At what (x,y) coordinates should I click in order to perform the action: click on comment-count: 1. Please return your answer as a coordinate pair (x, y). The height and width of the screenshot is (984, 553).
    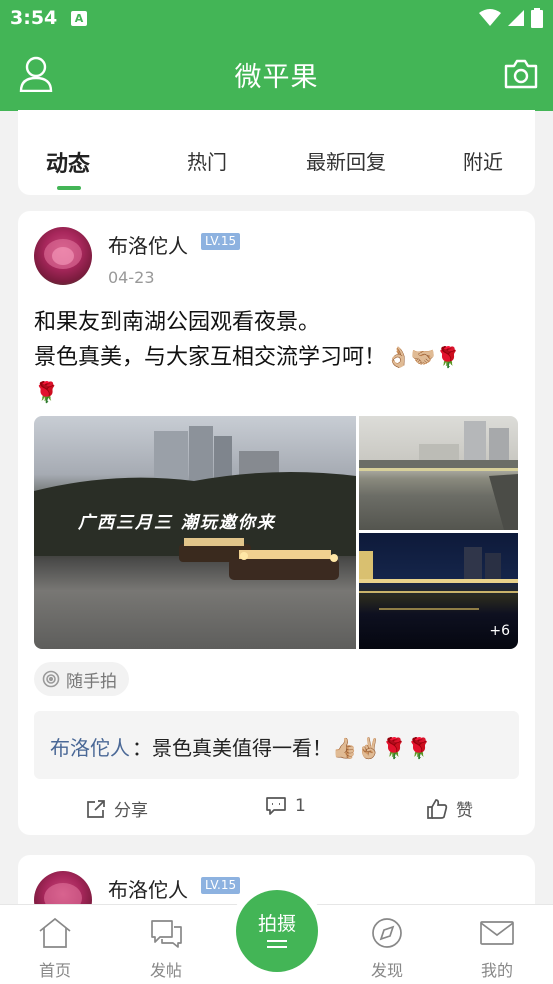
    Looking at the image, I should click on (300, 806).